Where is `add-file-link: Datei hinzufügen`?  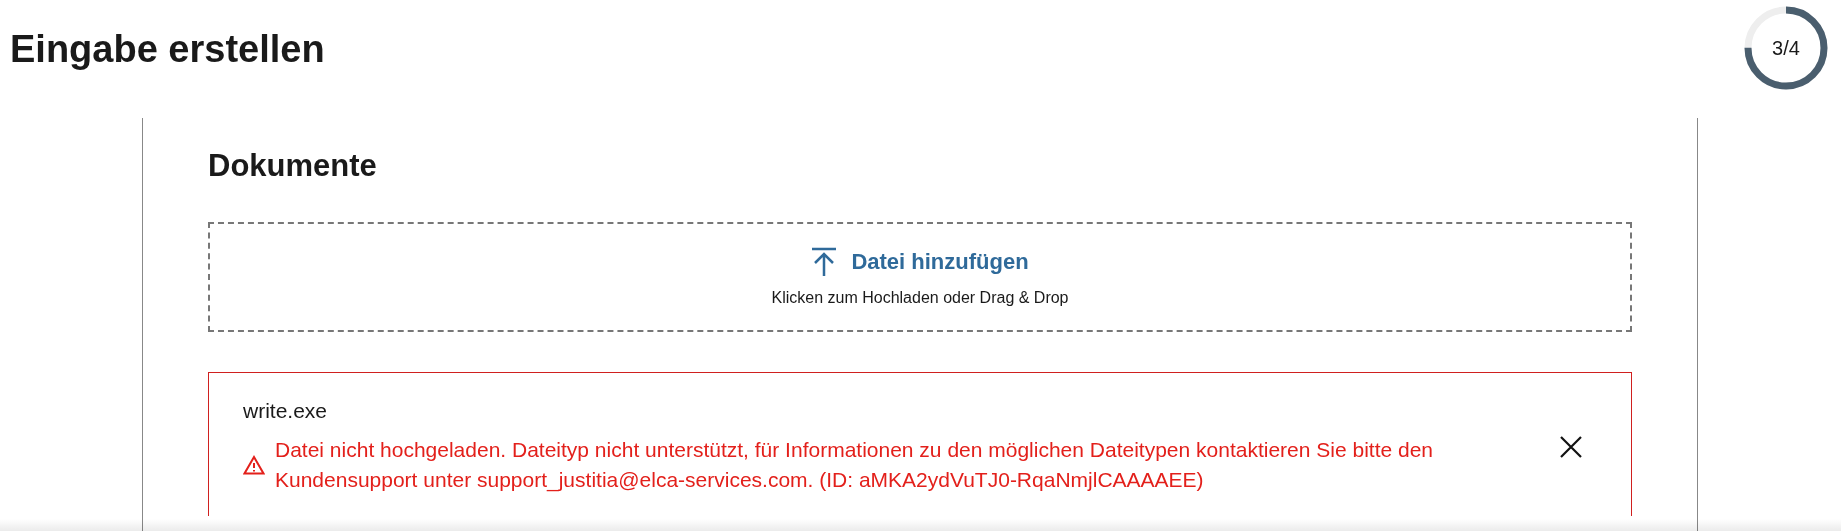
add-file-link: Datei hinzufügen is located at coordinates (920, 262).